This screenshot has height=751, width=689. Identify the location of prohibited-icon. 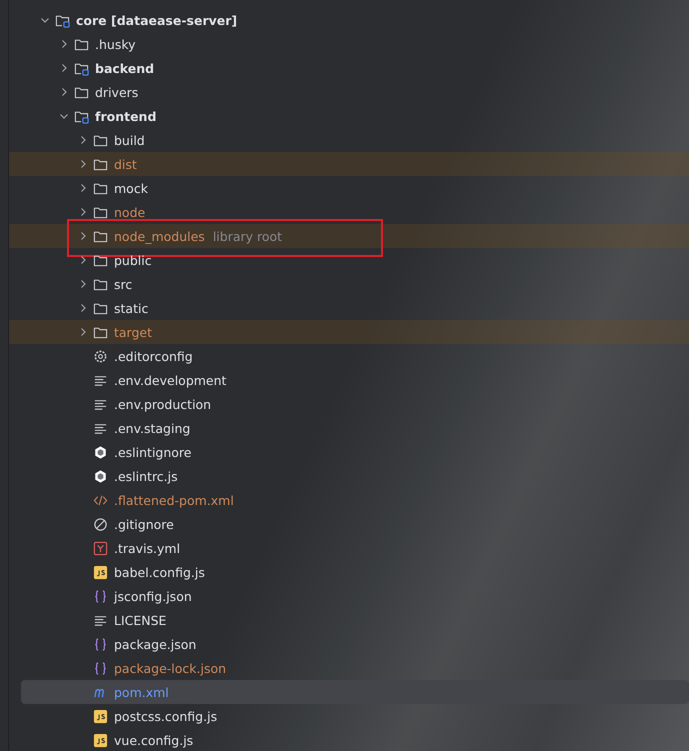
(100, 524).